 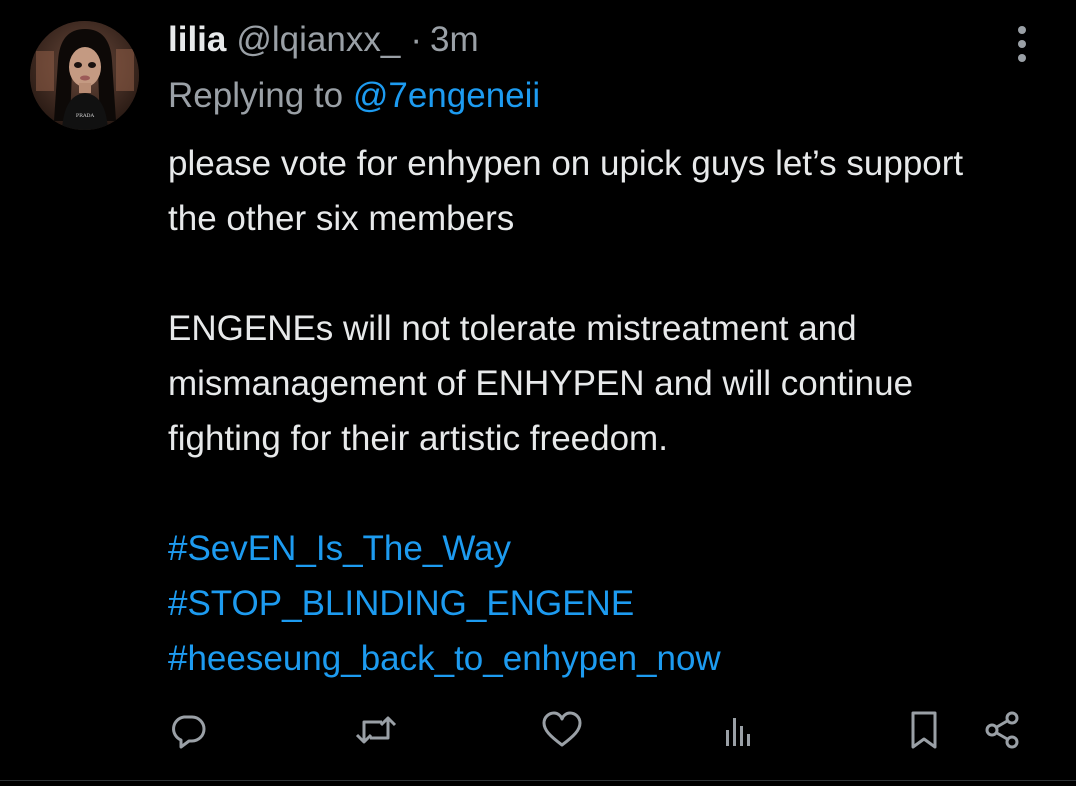 What do you see at coordinates (197, 40) in the screenshot?
I see `display-name: lilia` at bounding box center [197, 40].